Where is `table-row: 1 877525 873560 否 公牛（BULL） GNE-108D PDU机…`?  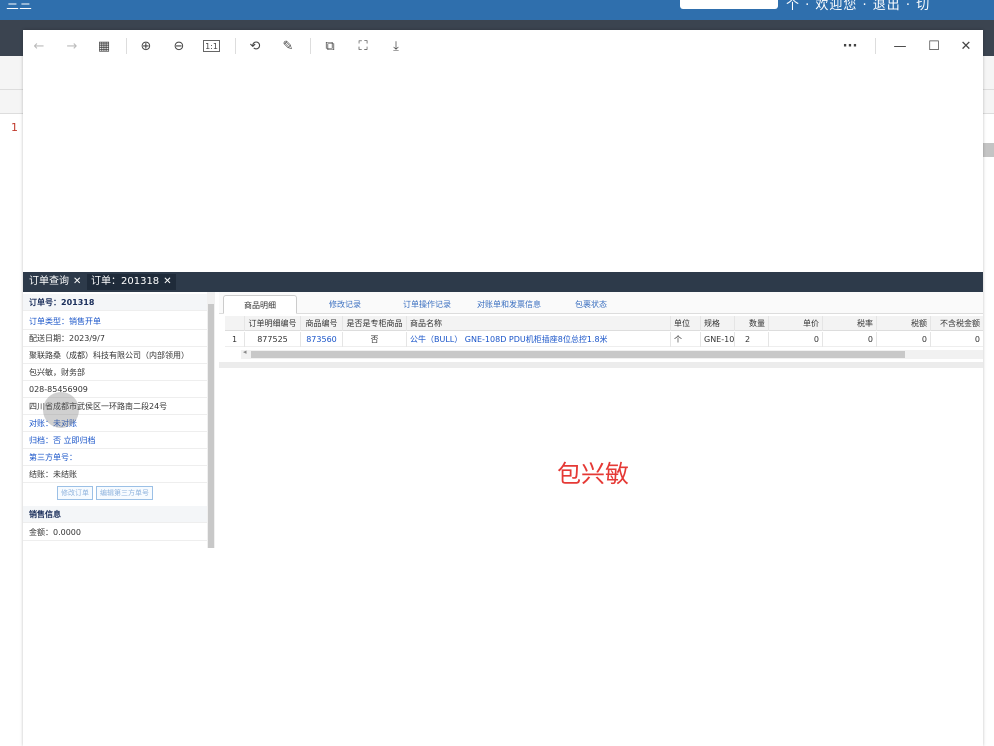 table-row: 1 877525 873560 否 公牛（BULL） GNE-108D PDU机… is located at coordinates (604, 339).